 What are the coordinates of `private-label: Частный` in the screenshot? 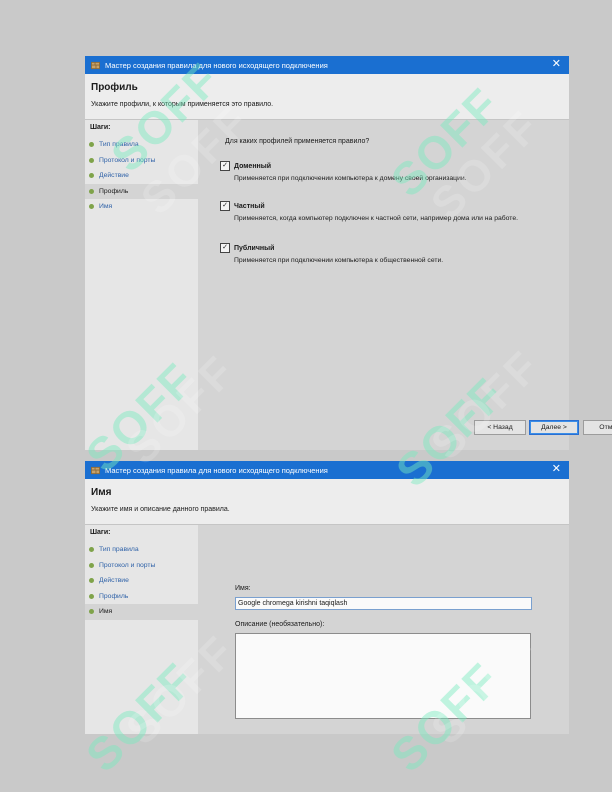 It's located at (249, 206).